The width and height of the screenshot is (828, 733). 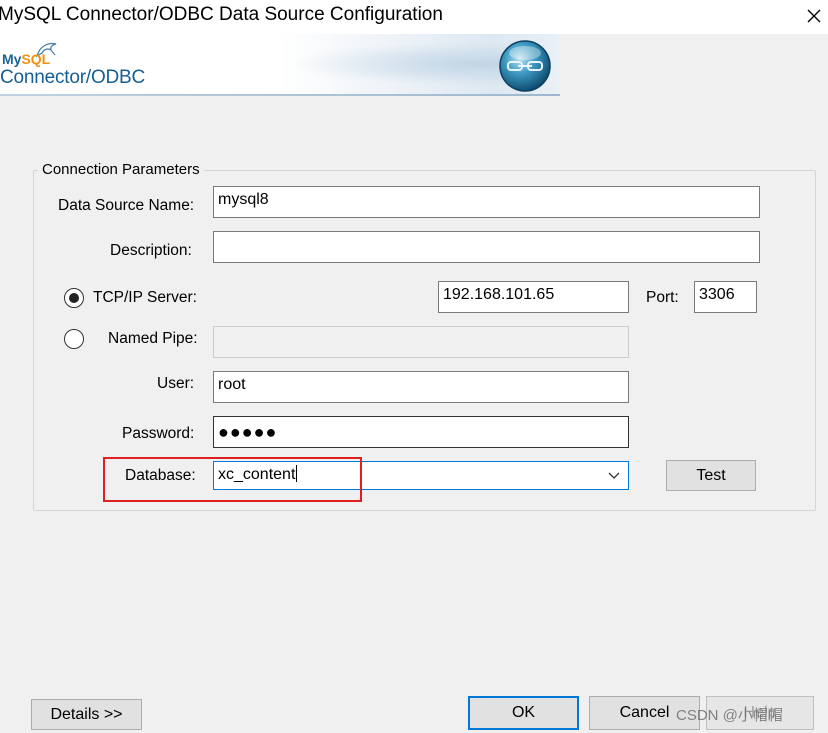 I want to click on port-input: 3306, so click(x=725, y=297).